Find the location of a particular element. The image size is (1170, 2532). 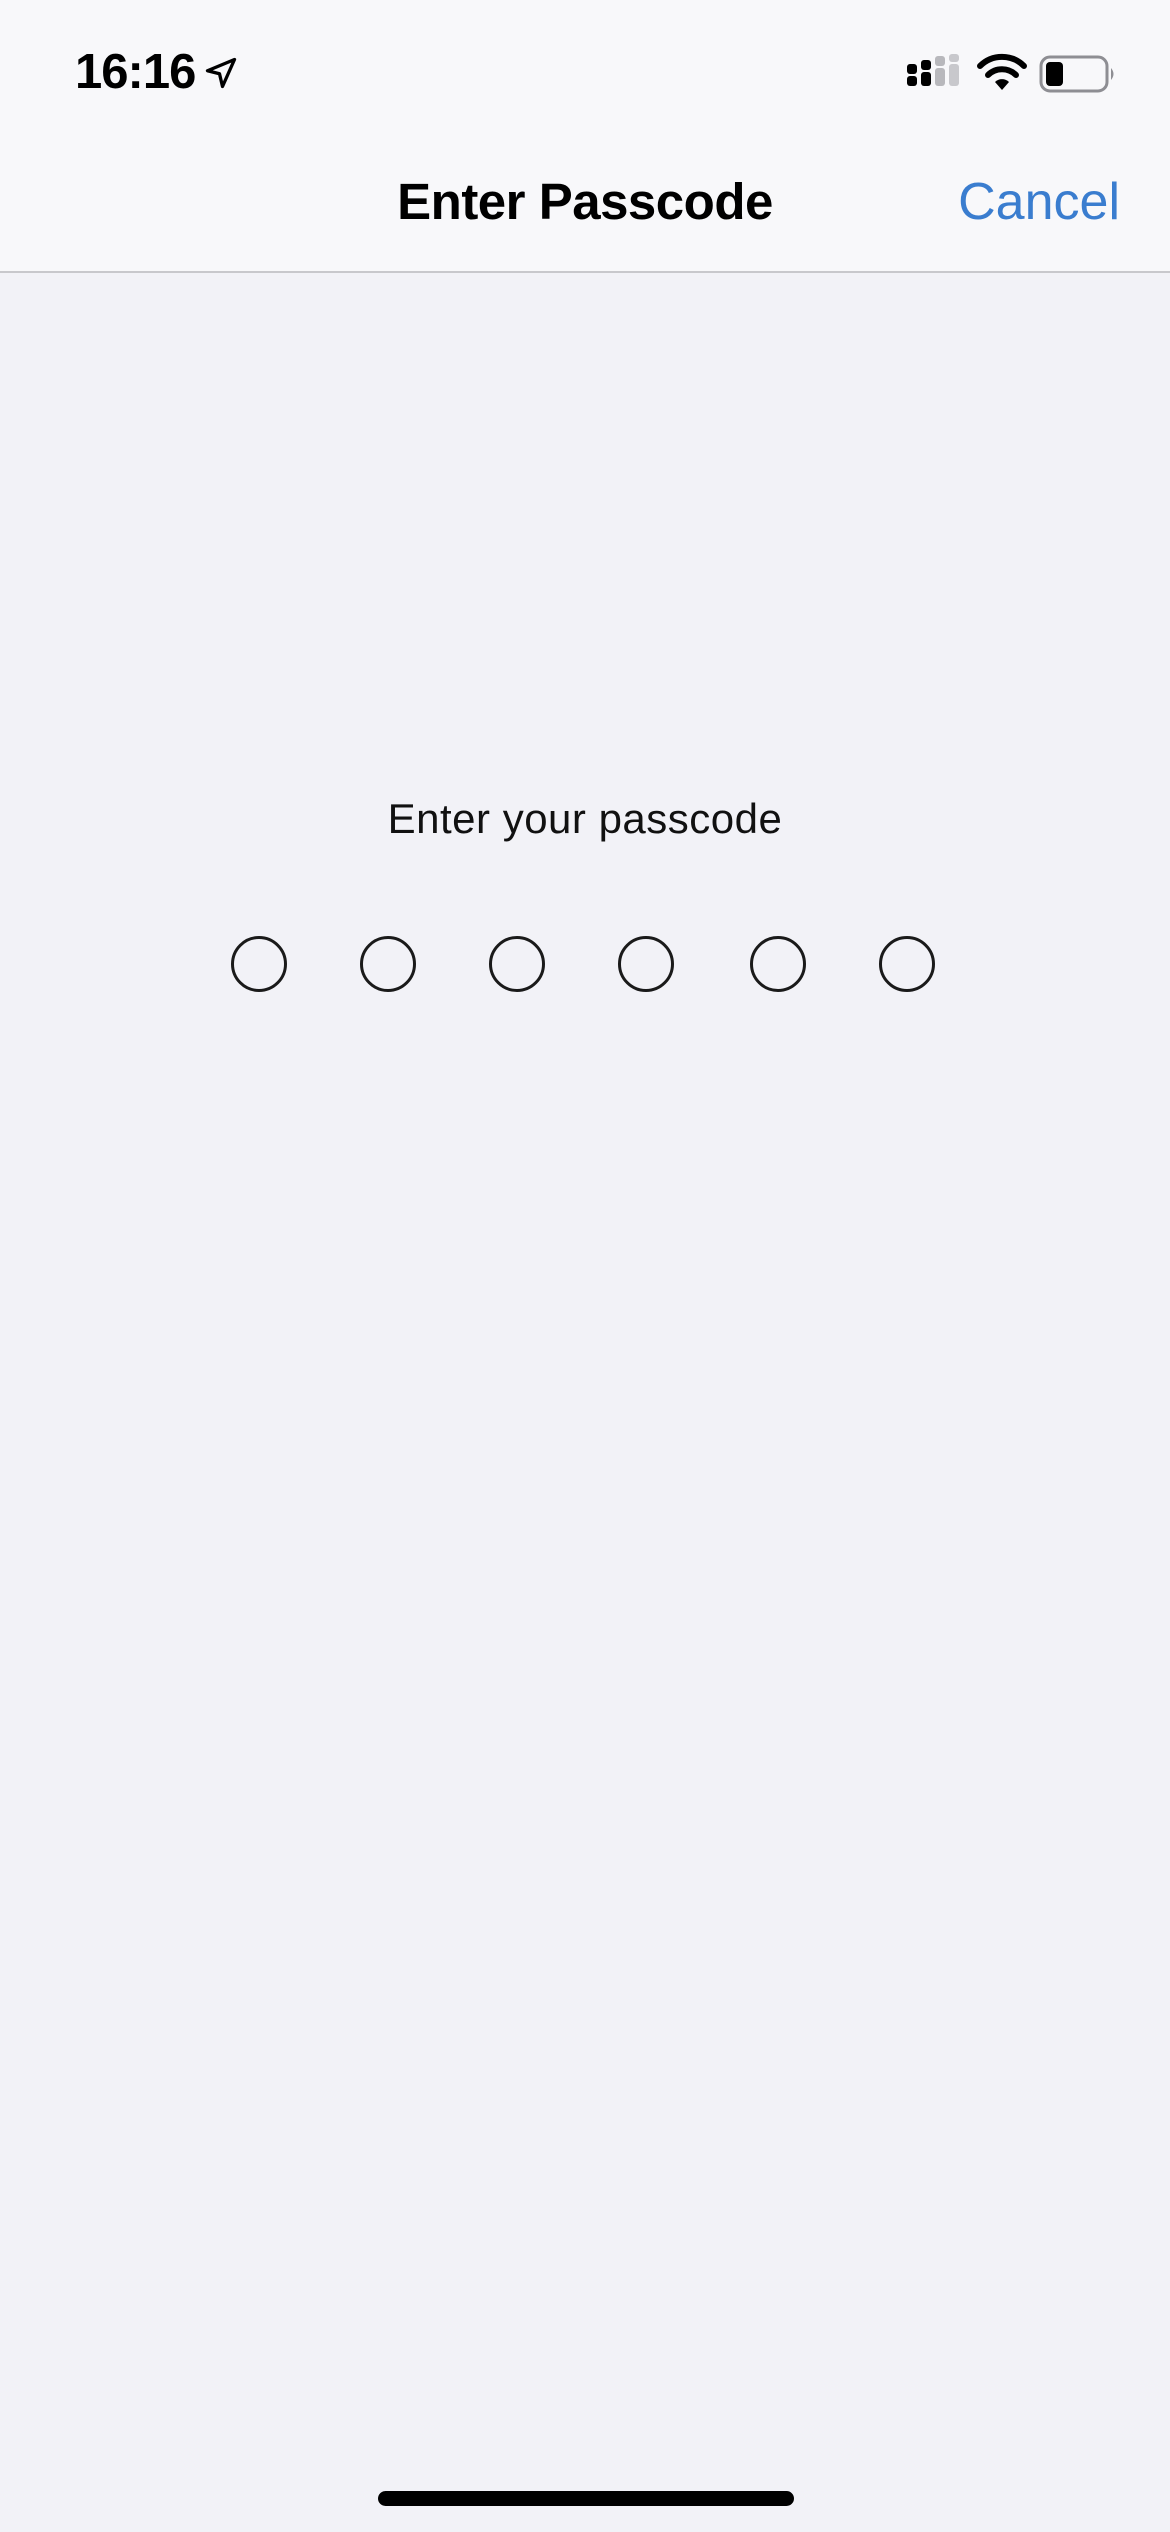

home-indicator is located at coordinates (586, 2498).